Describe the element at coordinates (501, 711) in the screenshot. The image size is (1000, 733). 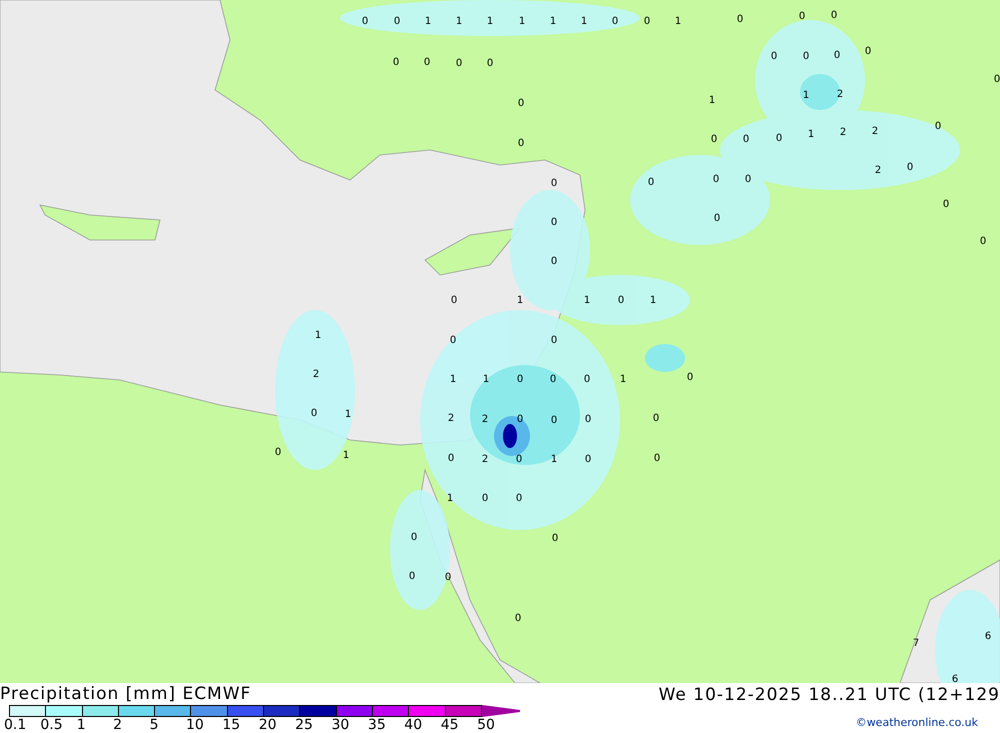
I see `scale-arrow-icon` at that location.